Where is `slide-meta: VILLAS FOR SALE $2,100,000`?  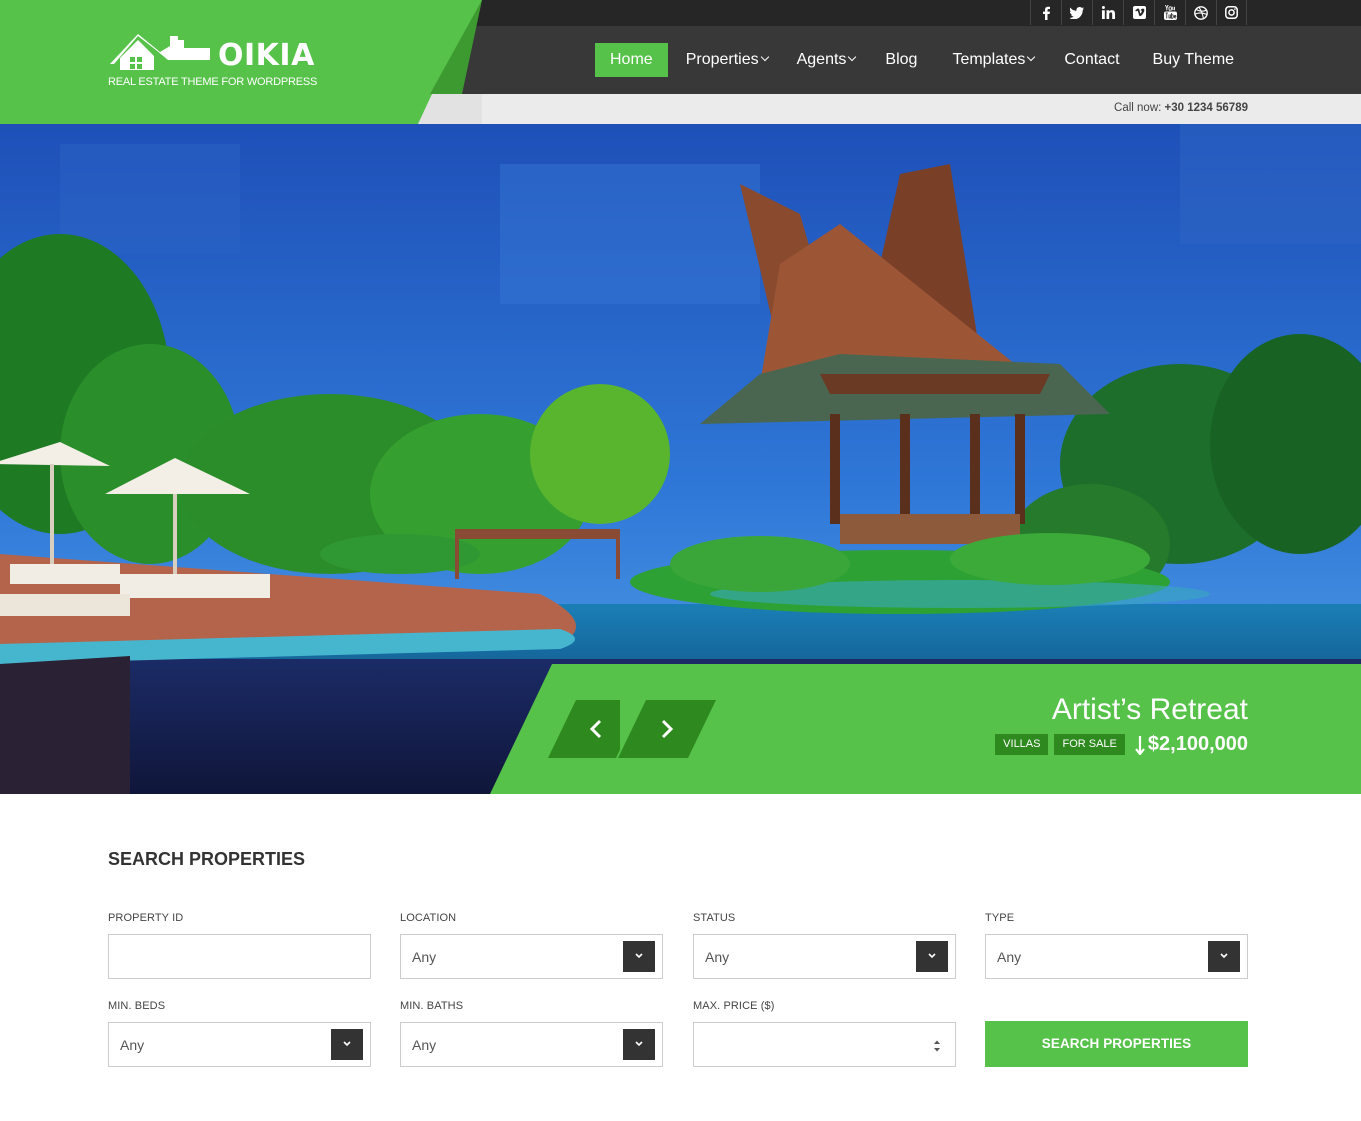
slide-meta: VILLAS FOR SALE $2,100,000 is located at coordinates (1121, 744).